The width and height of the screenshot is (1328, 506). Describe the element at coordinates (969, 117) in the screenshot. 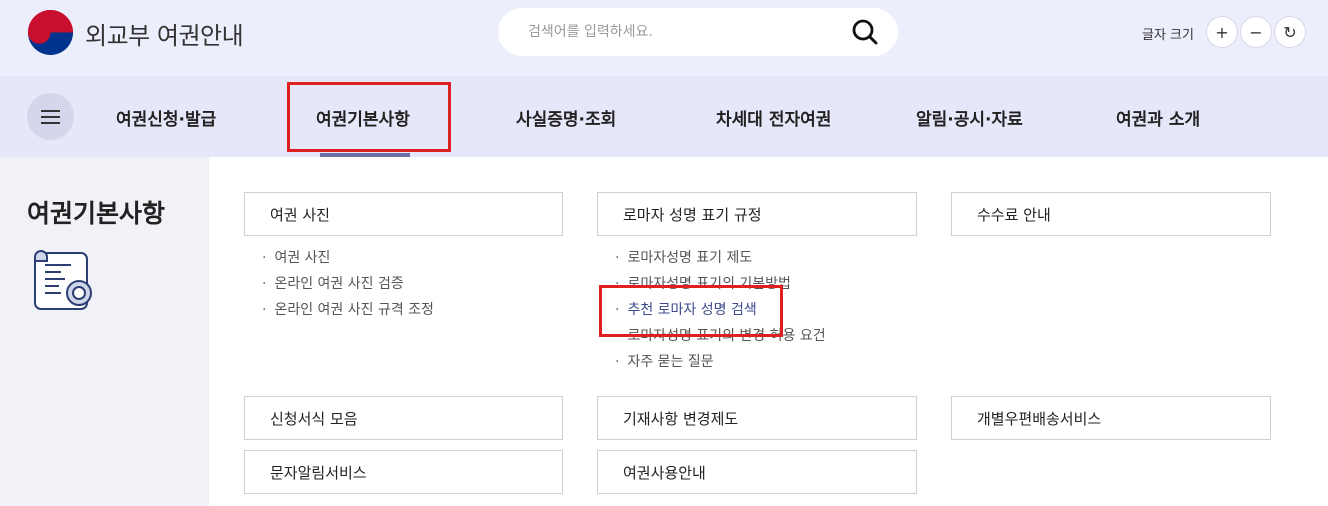

I see `nav-item-notices: 알림·공시·자료` at that location.